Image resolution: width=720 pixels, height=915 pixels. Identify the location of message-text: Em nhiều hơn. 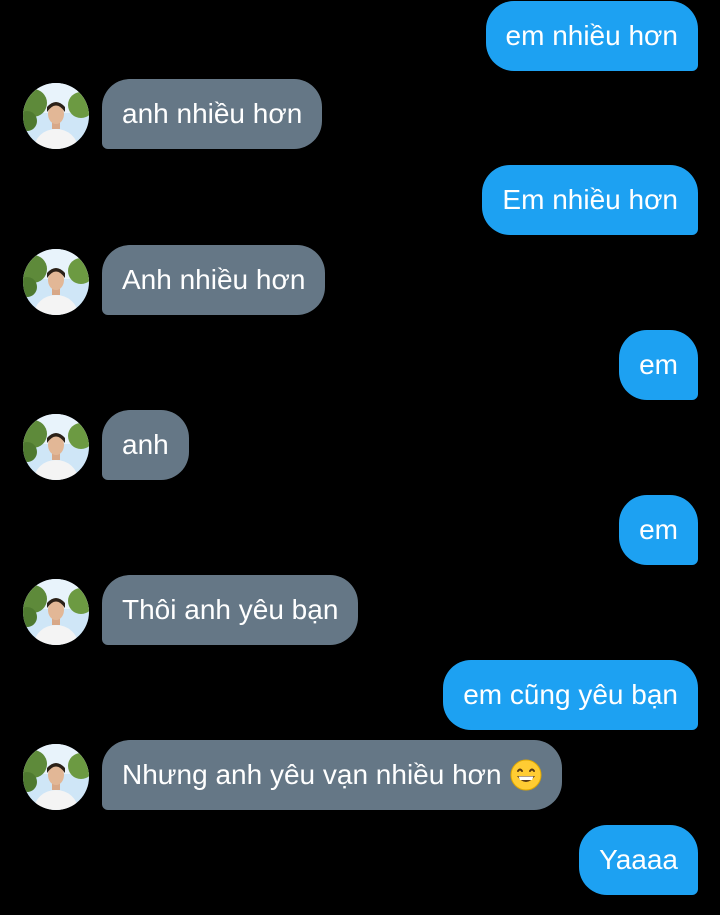
(590, 199).